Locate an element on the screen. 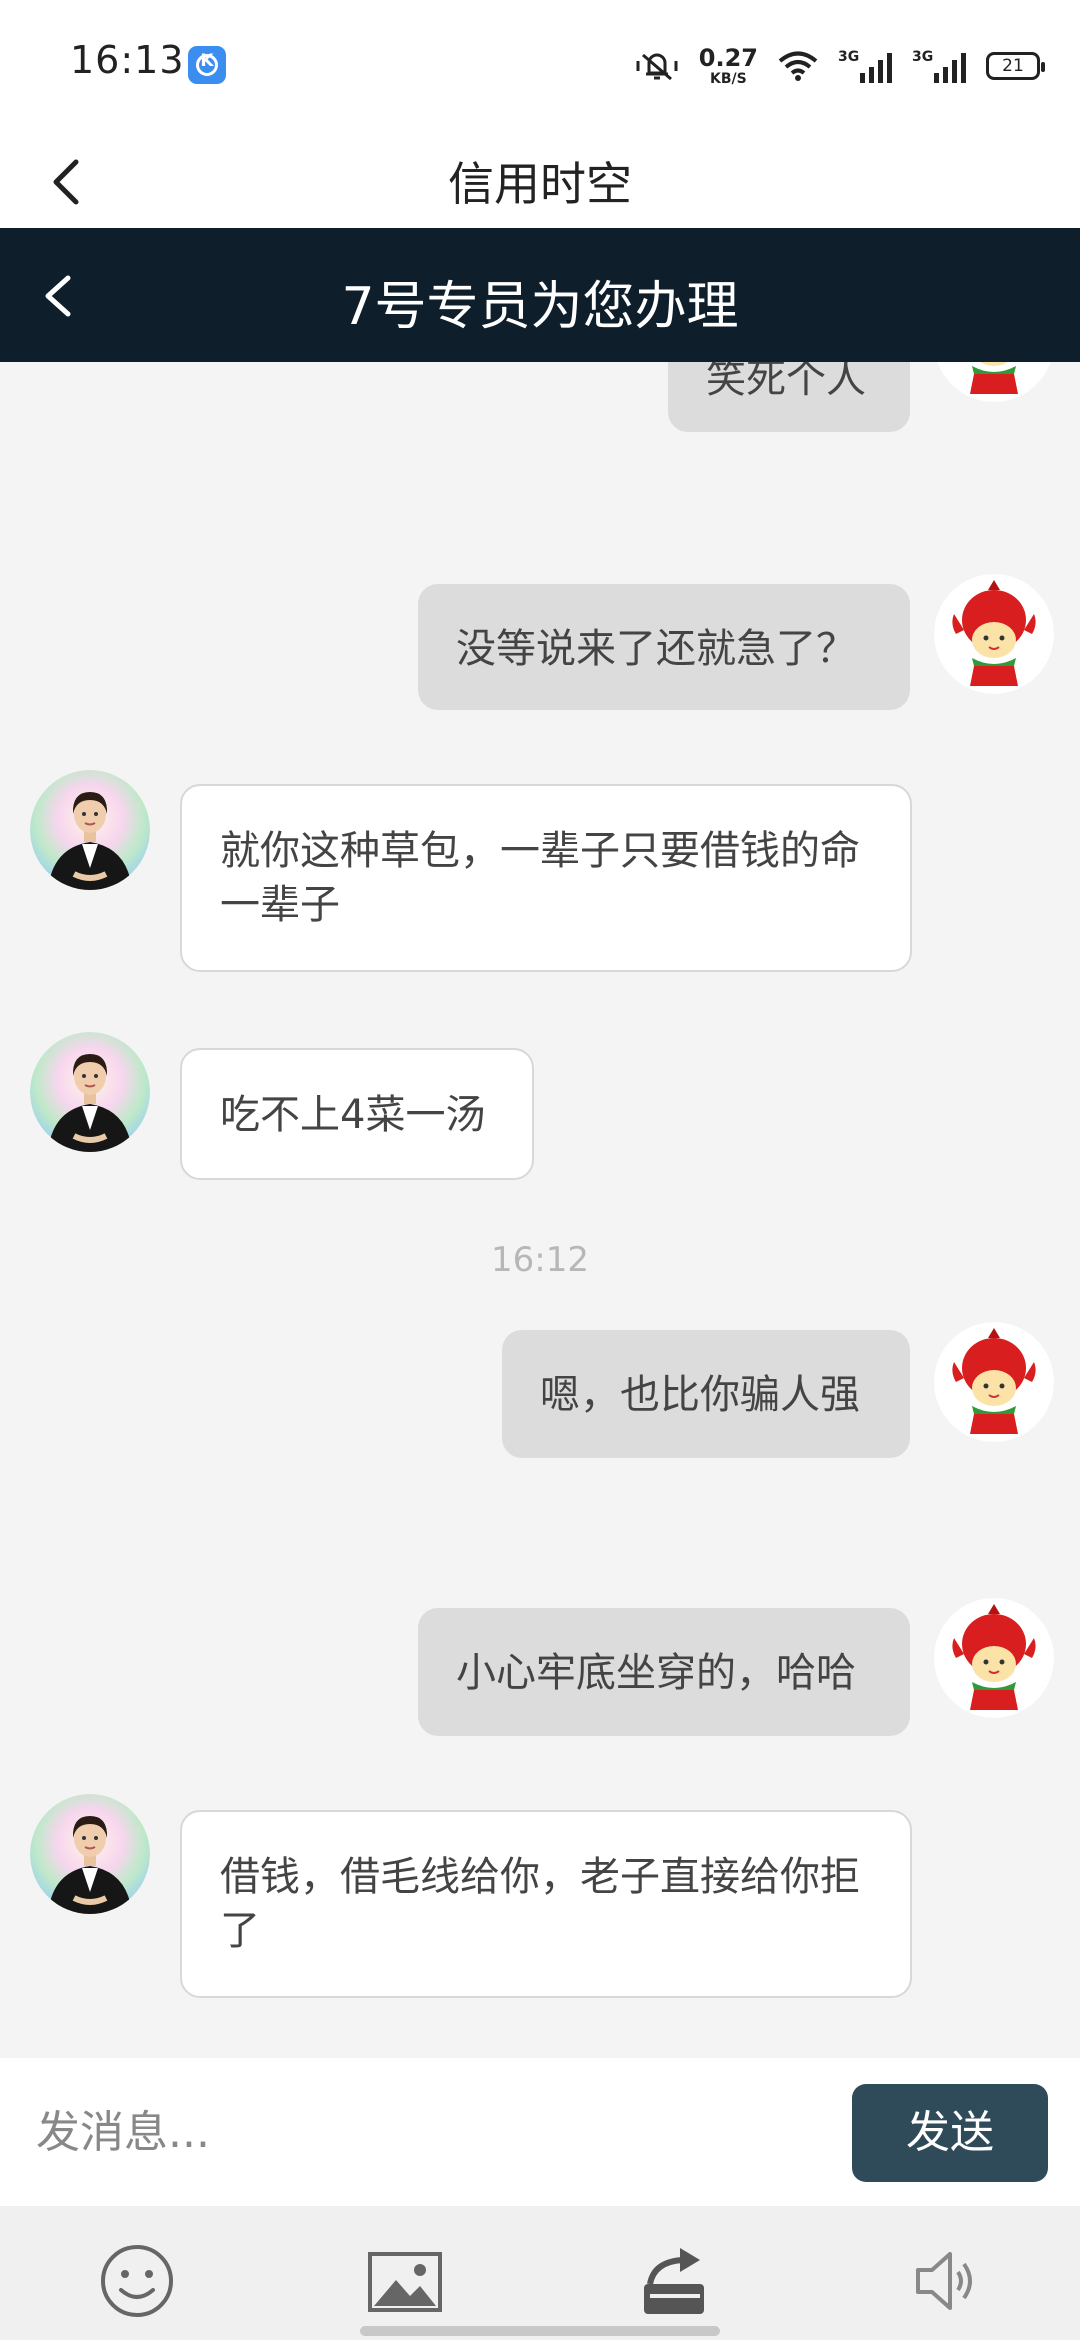  message-input is located at coordinates (436, 2132).